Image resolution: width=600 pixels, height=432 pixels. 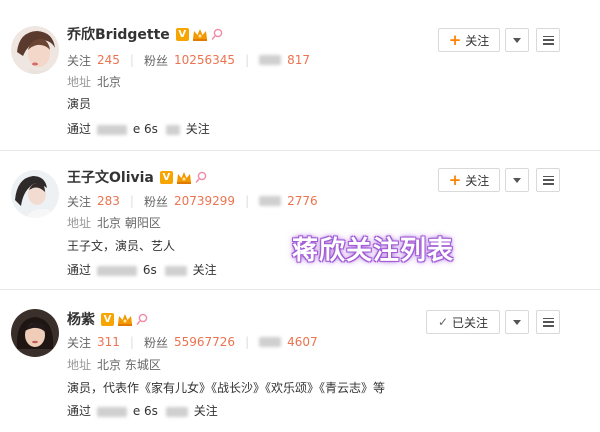 I want to click on stats-row: 关注 245 | 粉丝 10256345 | 817, so click(x=189, y=60).